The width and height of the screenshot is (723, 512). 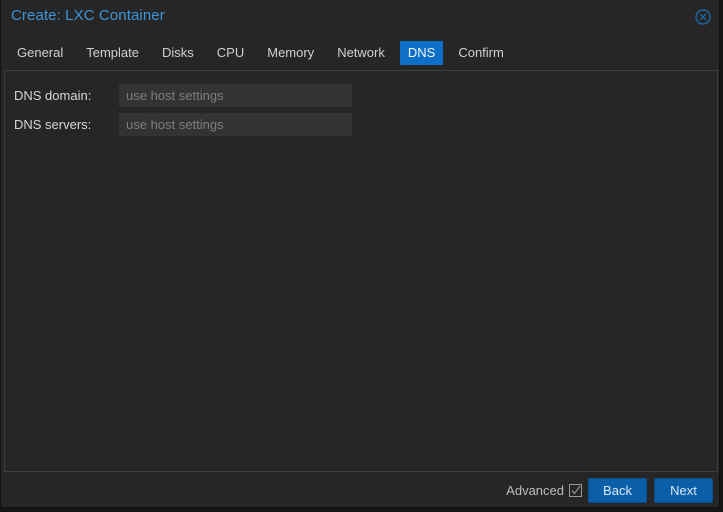 What do you see at coordinates (88, 15) in the screenshot?
I see `dialog-title: Create: LXC Container` at bounding box center [88, 15].